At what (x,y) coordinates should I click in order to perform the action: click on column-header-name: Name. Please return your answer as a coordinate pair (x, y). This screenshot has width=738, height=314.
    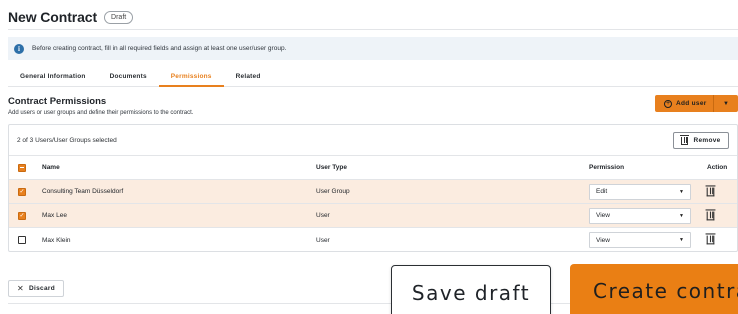
    Looking at the image, I should click on (51, 167).